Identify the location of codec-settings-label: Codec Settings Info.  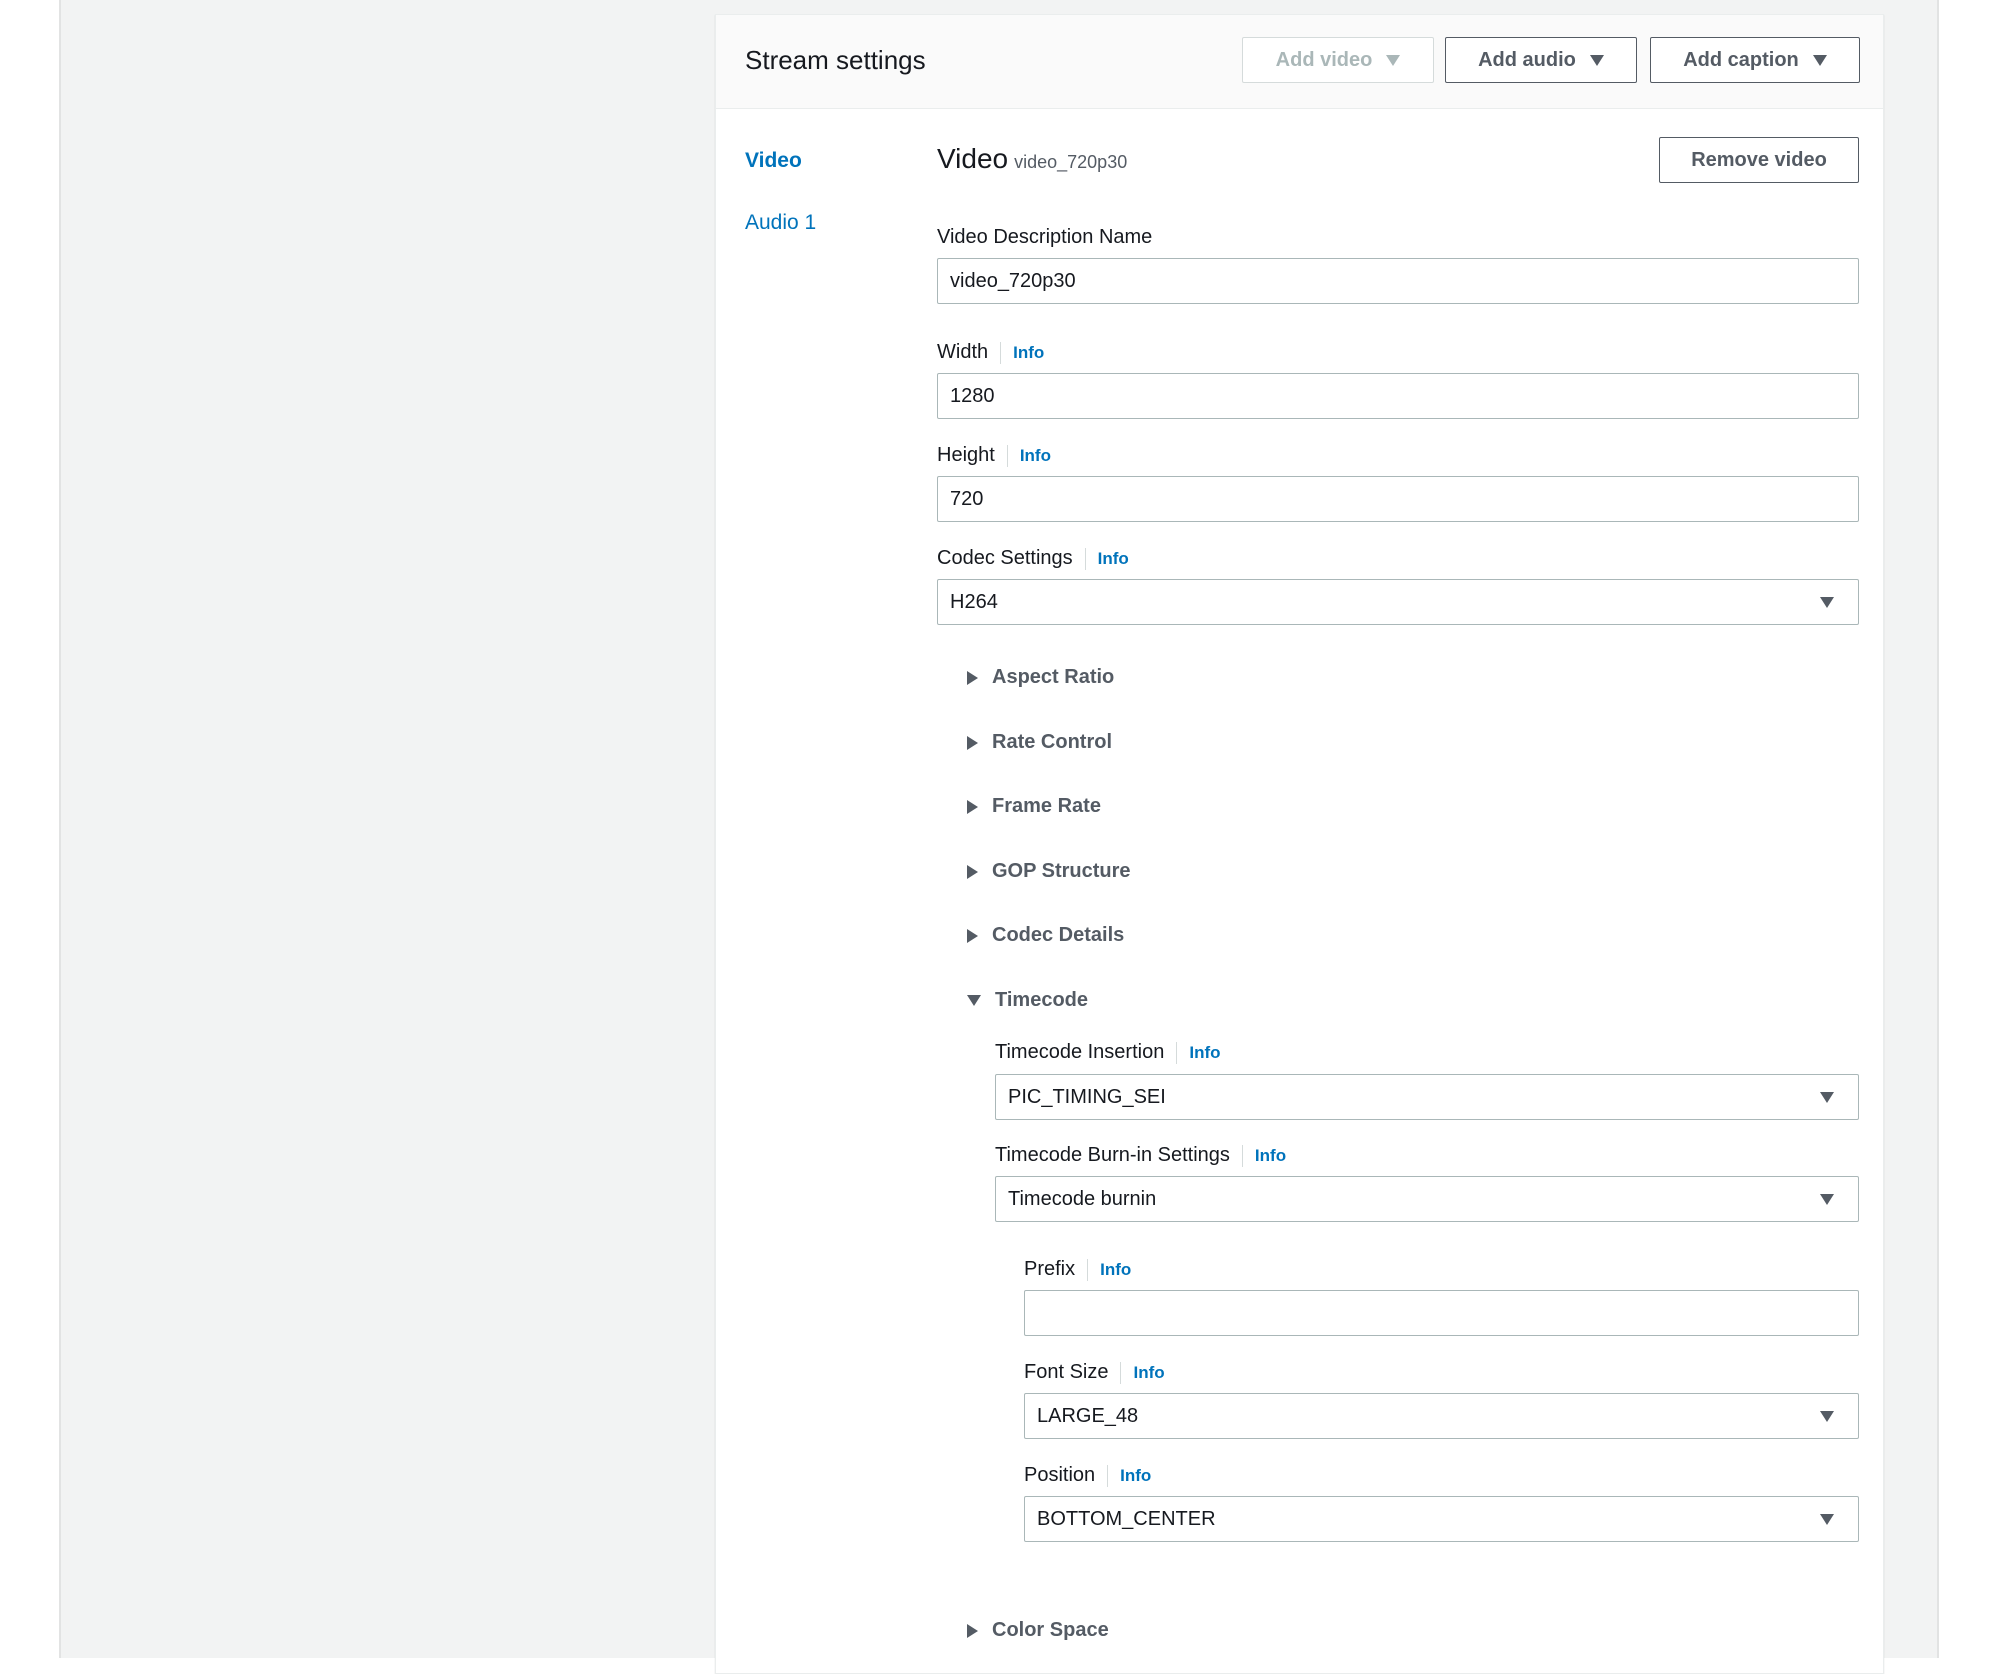
(1033, 558).